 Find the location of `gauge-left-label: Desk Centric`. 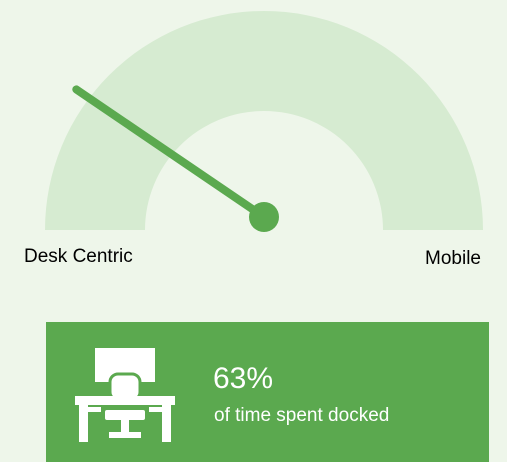

gauge-left-label: Desk Centric is located at coordinates (78, 256).